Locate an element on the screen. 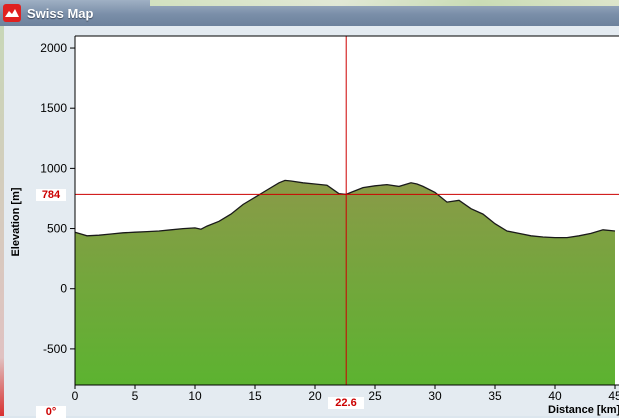 The width and height of the screenshot is (619, 418). x-axis-label: Distance [km] is located at coordinates (583, 410).